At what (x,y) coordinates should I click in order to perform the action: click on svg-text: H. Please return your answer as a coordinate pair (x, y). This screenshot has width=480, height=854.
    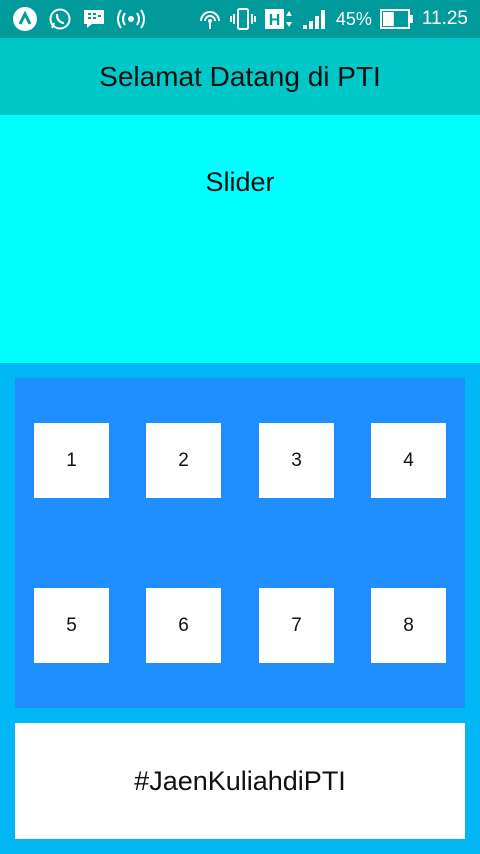
    Looking at the image, I should click on (275, 20).